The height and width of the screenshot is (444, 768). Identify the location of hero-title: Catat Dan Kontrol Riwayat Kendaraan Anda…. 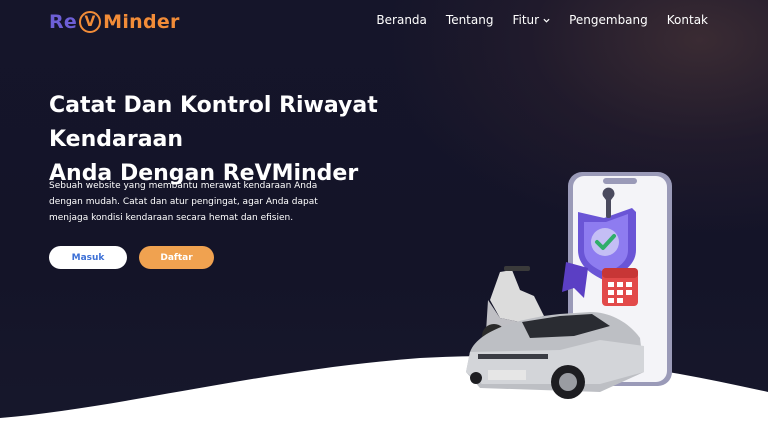
(279, 140).